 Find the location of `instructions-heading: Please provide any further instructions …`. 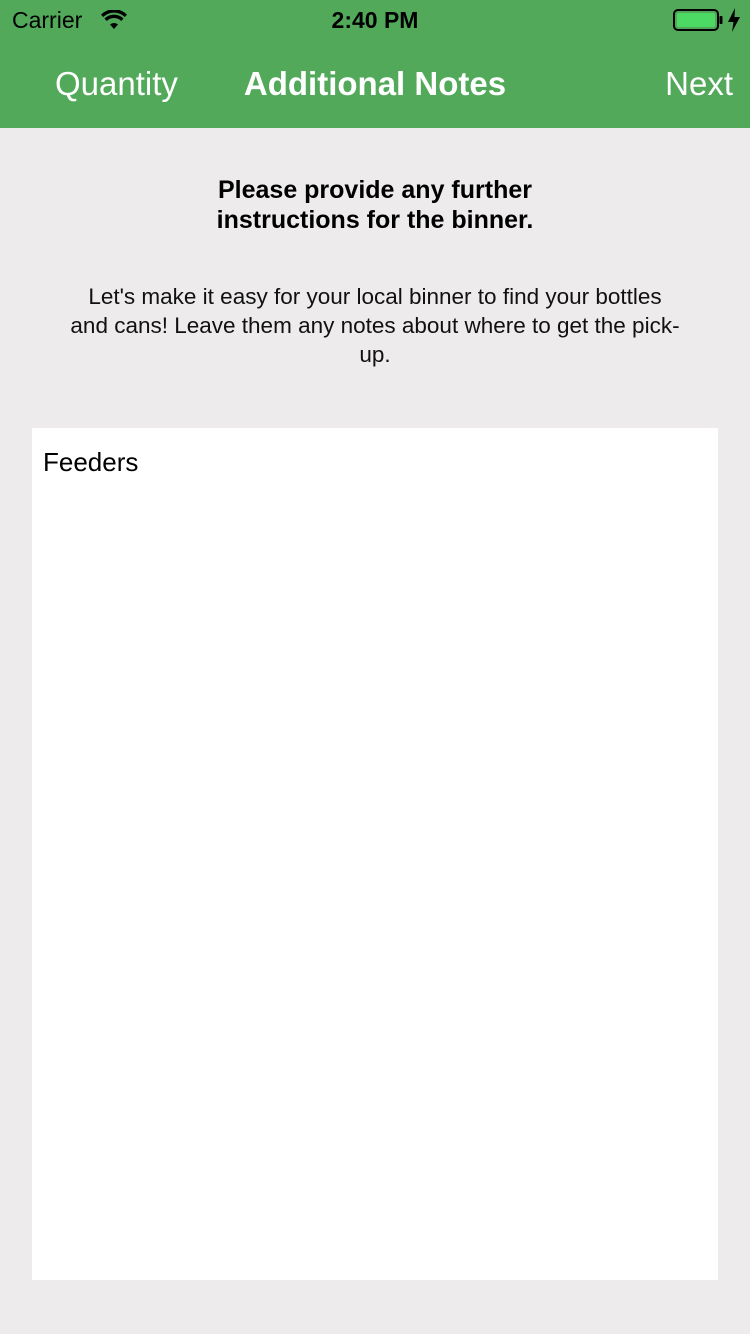

instructions-heading: Please provide any further instructions … is located at coordinates (375, 205).